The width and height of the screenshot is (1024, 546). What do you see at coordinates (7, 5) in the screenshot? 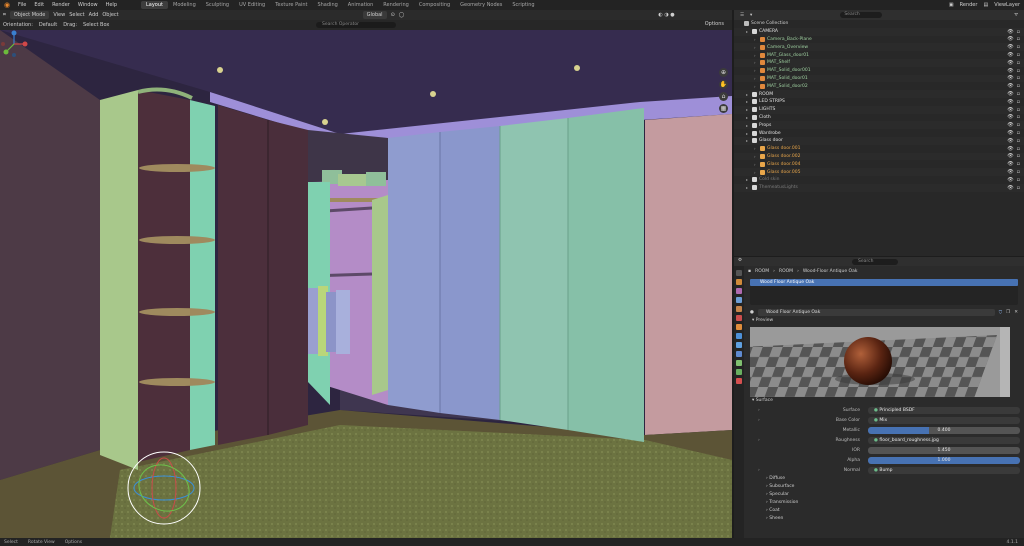
I see `blender-logo-icon: ◉` at bounding box center [7, 5].